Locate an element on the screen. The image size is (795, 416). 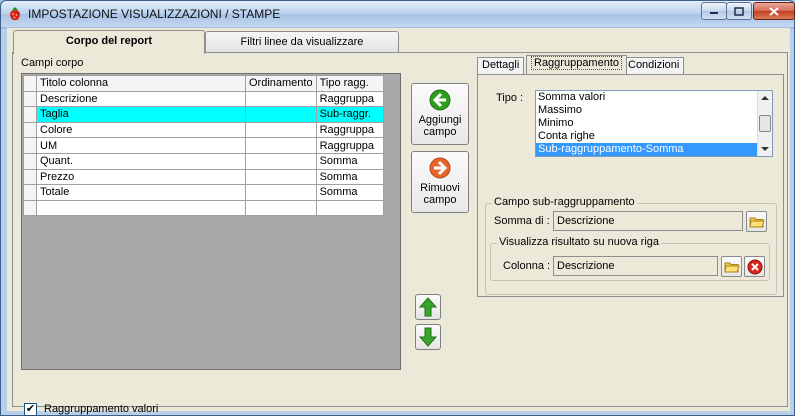
tab-label: Raggruppamento is located at coordinates (577, 63).